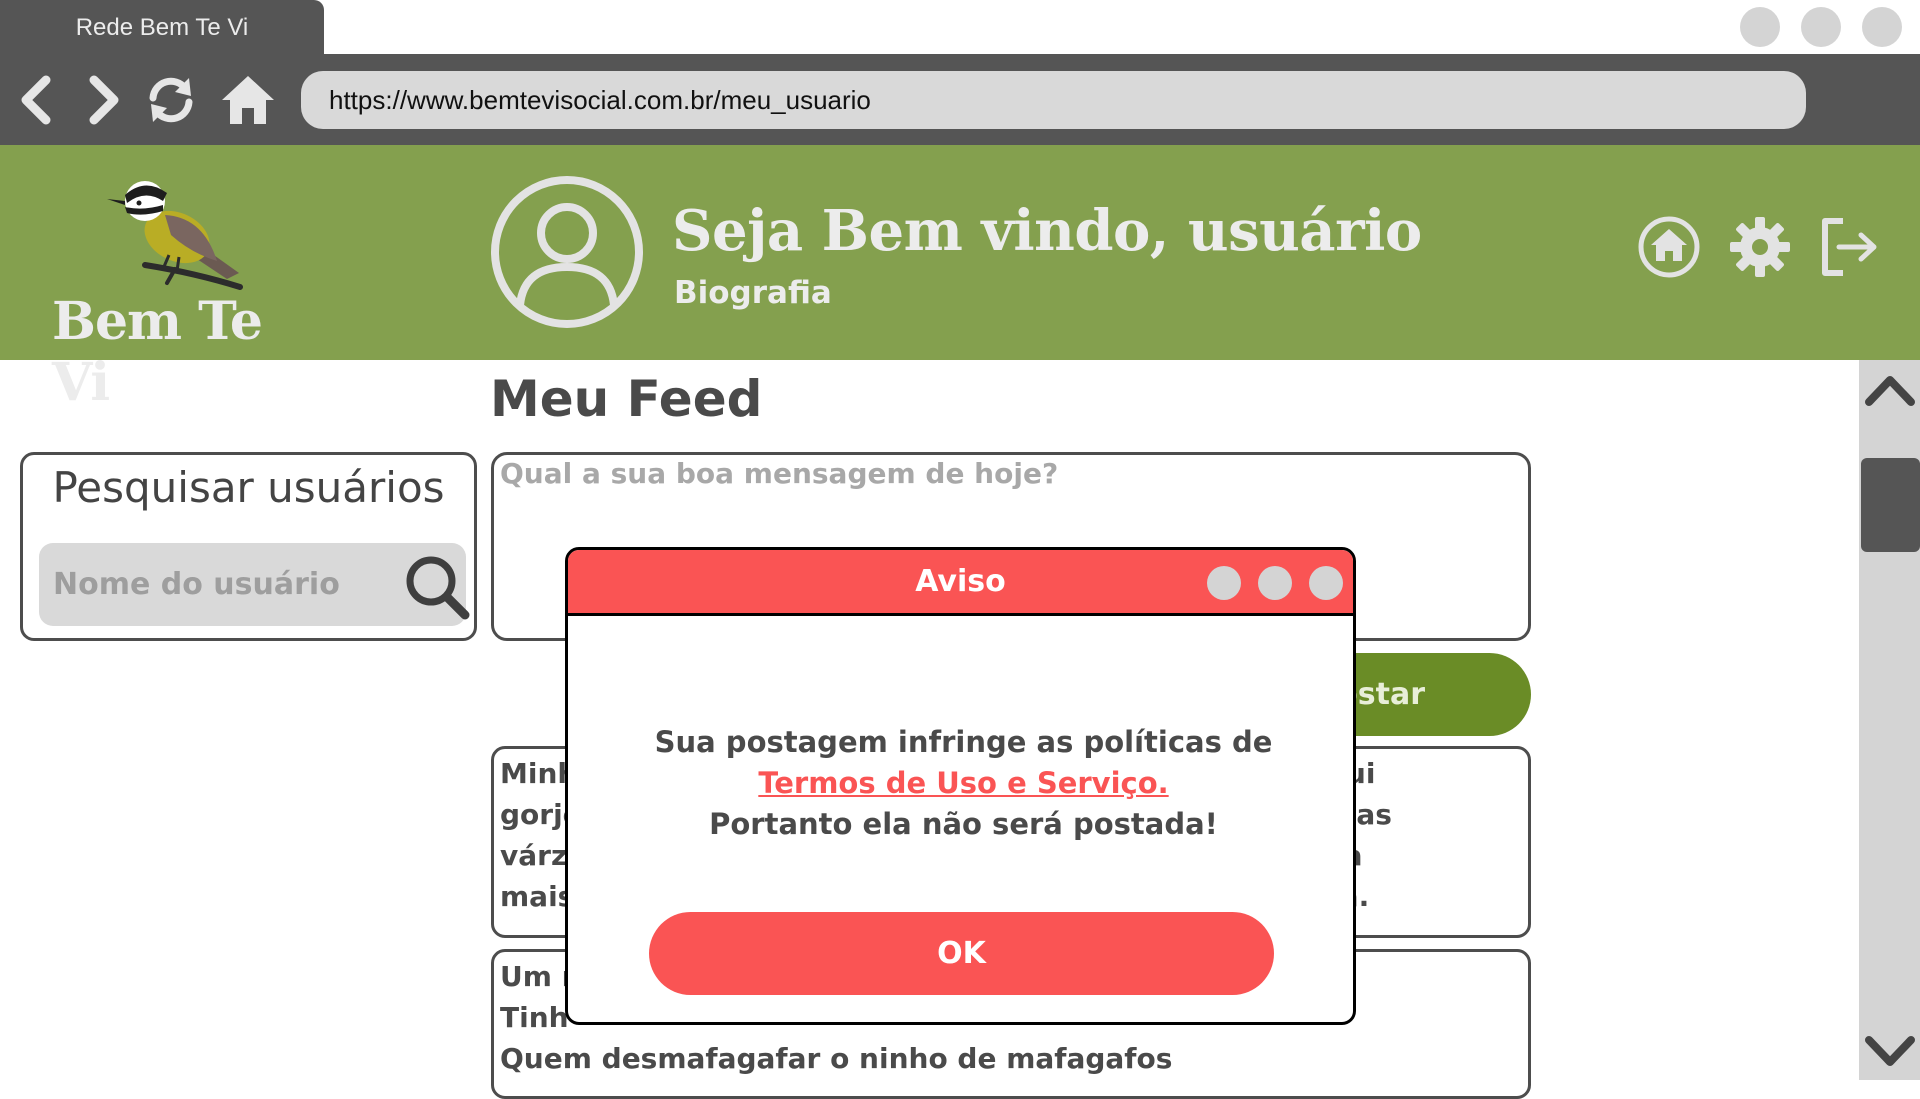 Image resolution: width=1920 pixels, height=1099 pixels. What do you see at coordinates (436, 586) in the screenshot?
I see `search-icon` at bounding box center [436, 586].